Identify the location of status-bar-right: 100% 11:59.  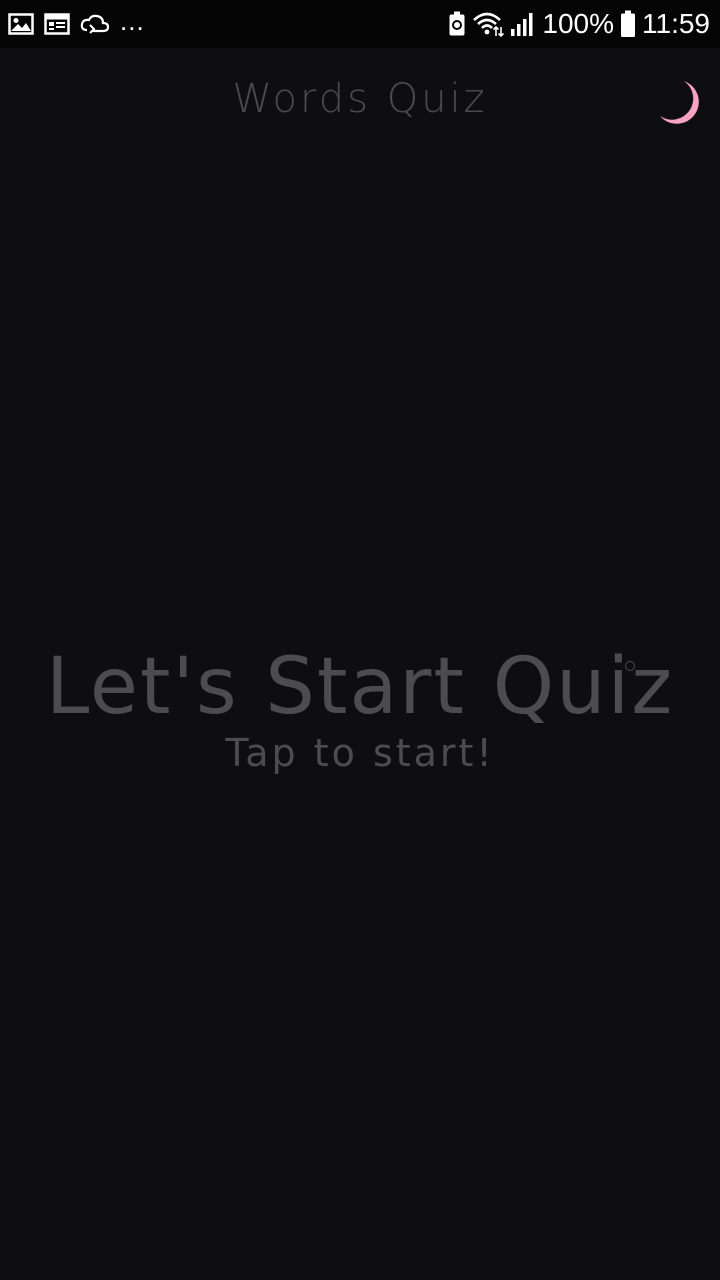
(579, 24).